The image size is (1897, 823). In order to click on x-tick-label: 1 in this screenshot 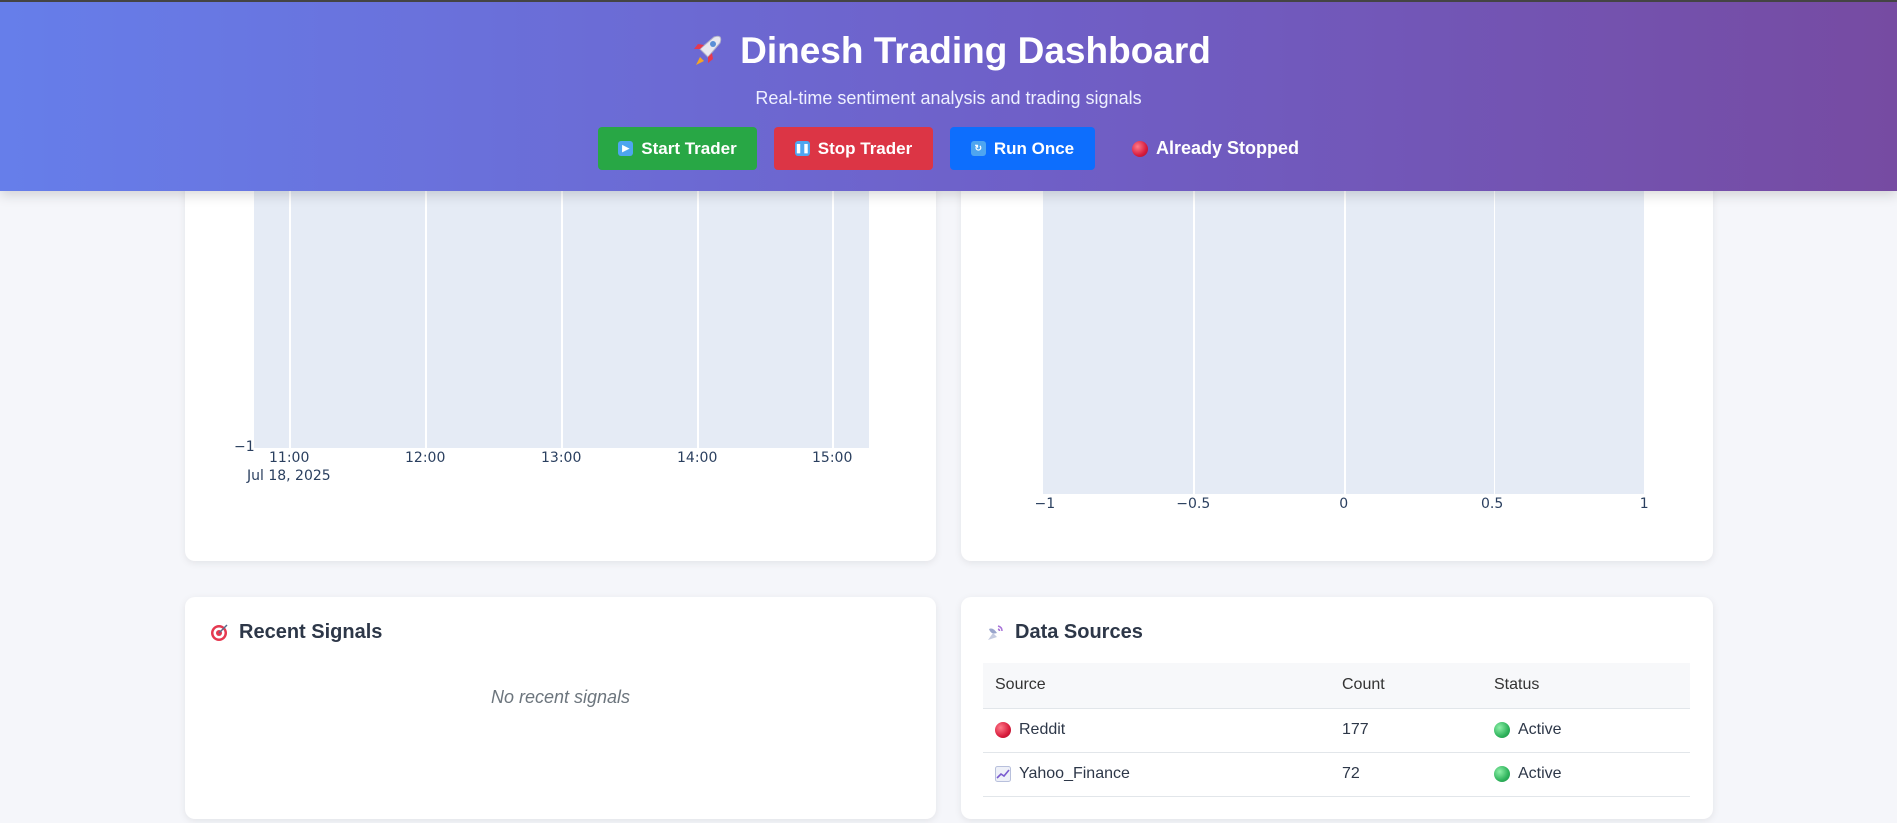, I will do `click(1644, 504)`.